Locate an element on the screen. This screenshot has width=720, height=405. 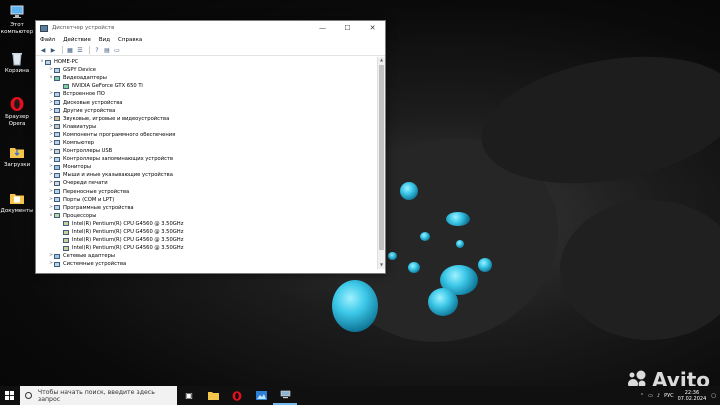
desktop-icon-label: Браузер Opera is located at coordinates (17, 120).